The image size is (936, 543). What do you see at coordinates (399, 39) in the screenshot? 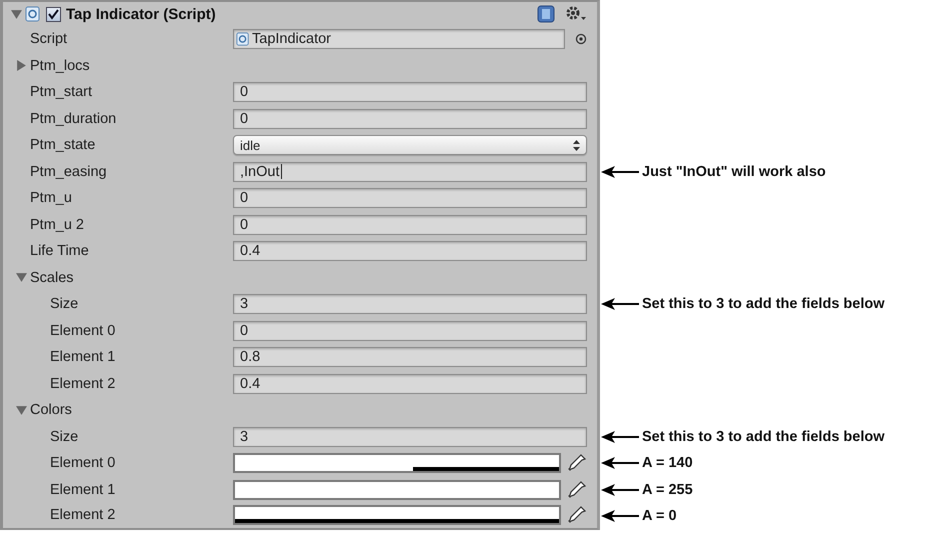
I see `object-field: TapIndicator` at bounding box center [399, 39].